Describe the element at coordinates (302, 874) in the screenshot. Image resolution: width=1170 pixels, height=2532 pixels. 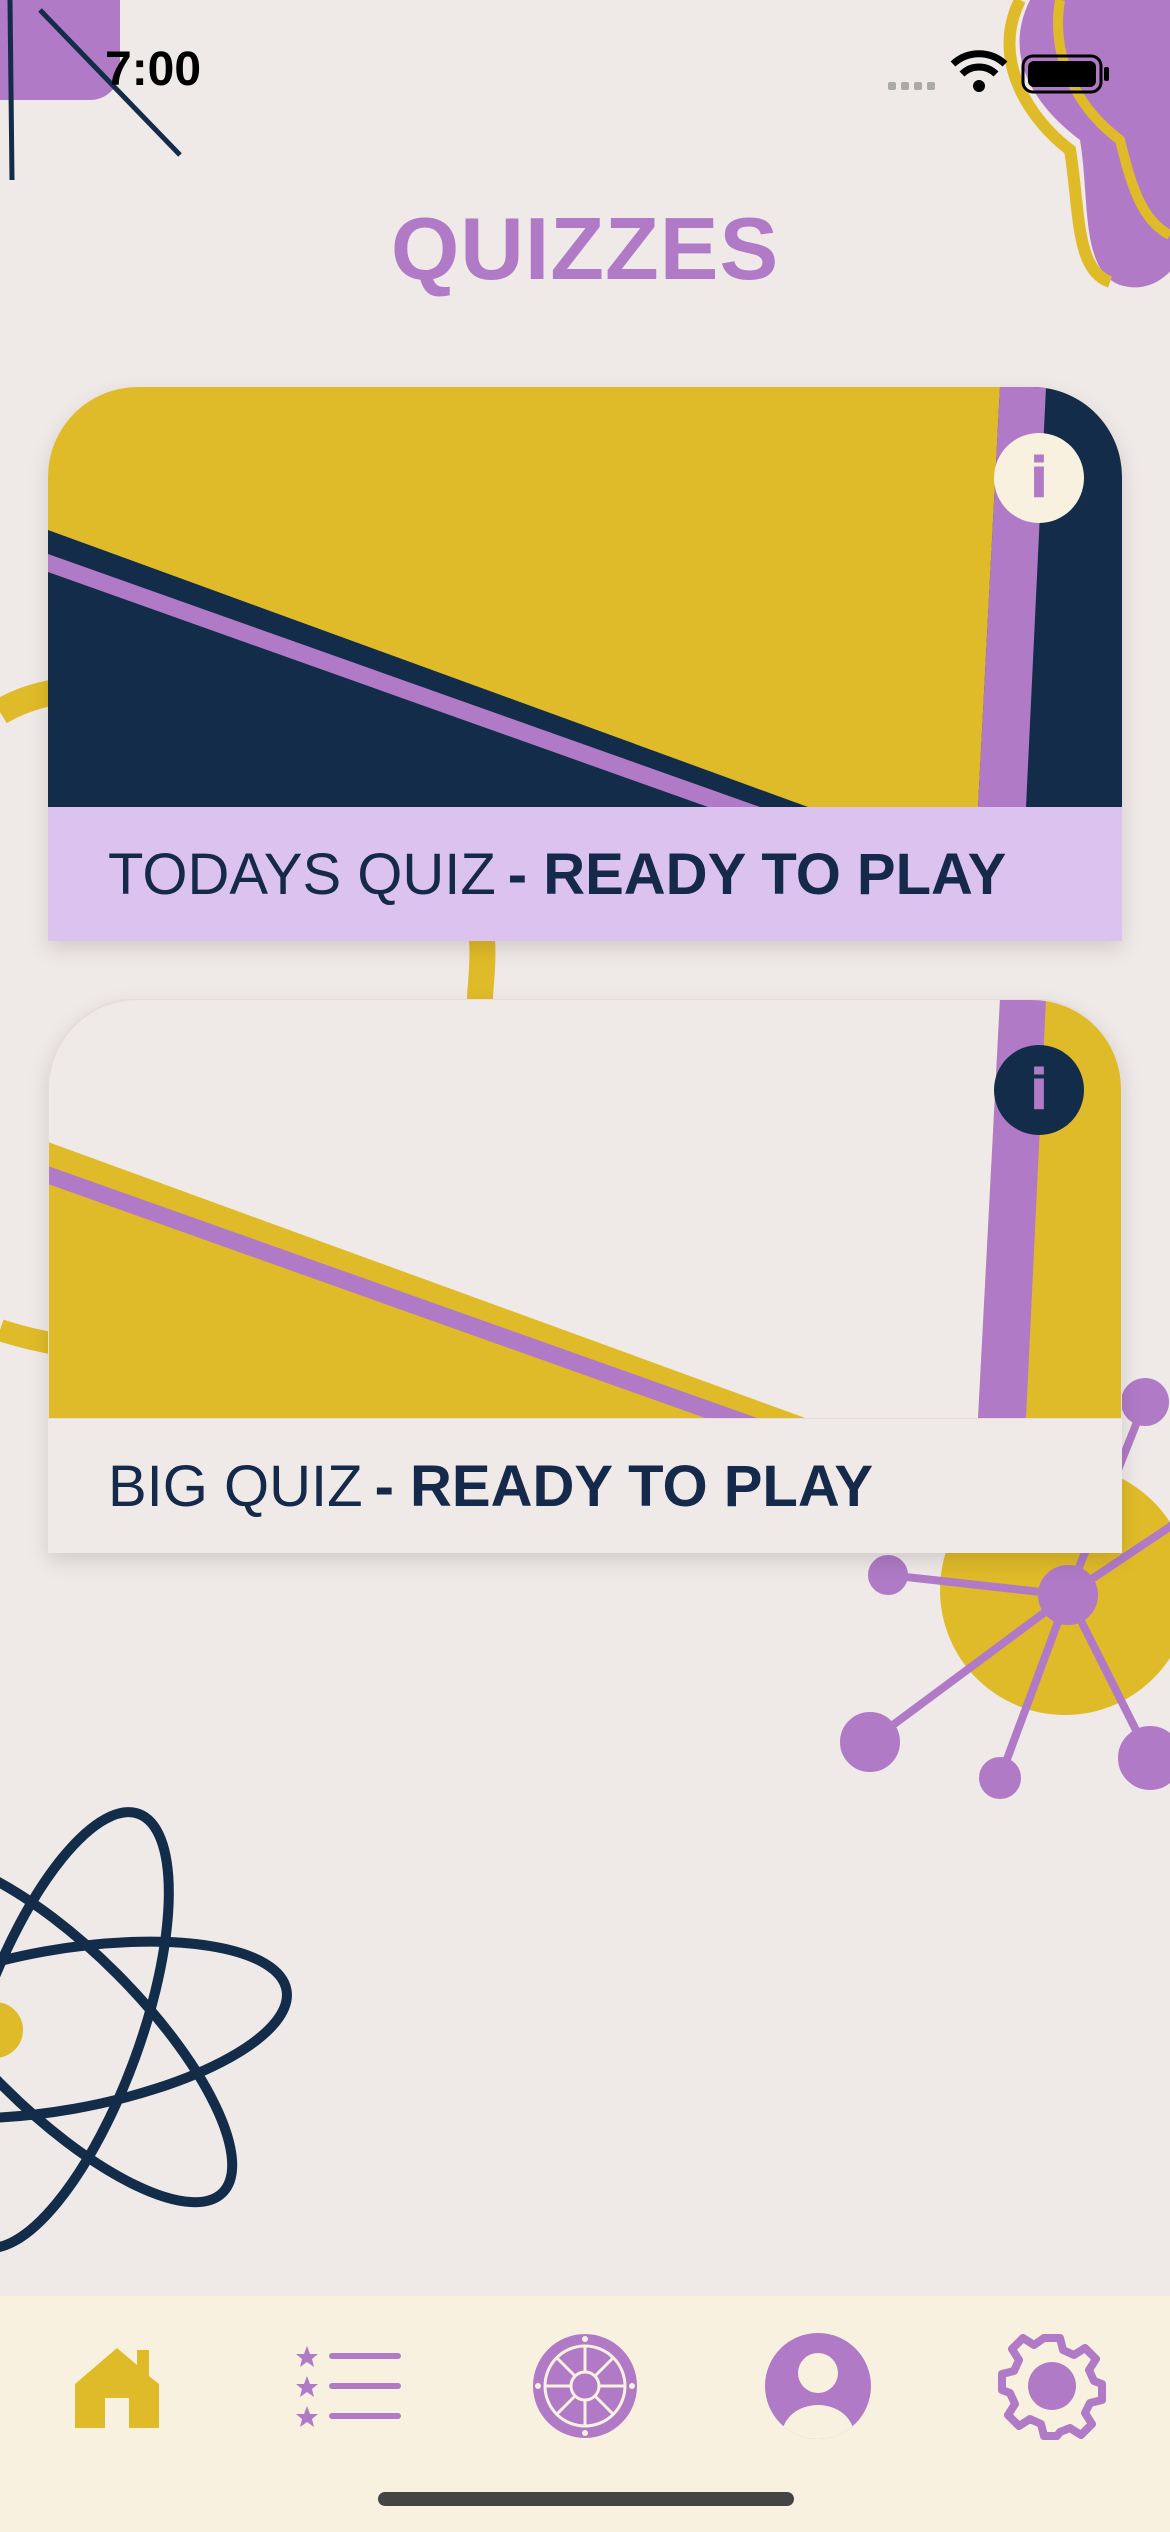
I see `quiz-name: TODAYS QUIZ` at that location.